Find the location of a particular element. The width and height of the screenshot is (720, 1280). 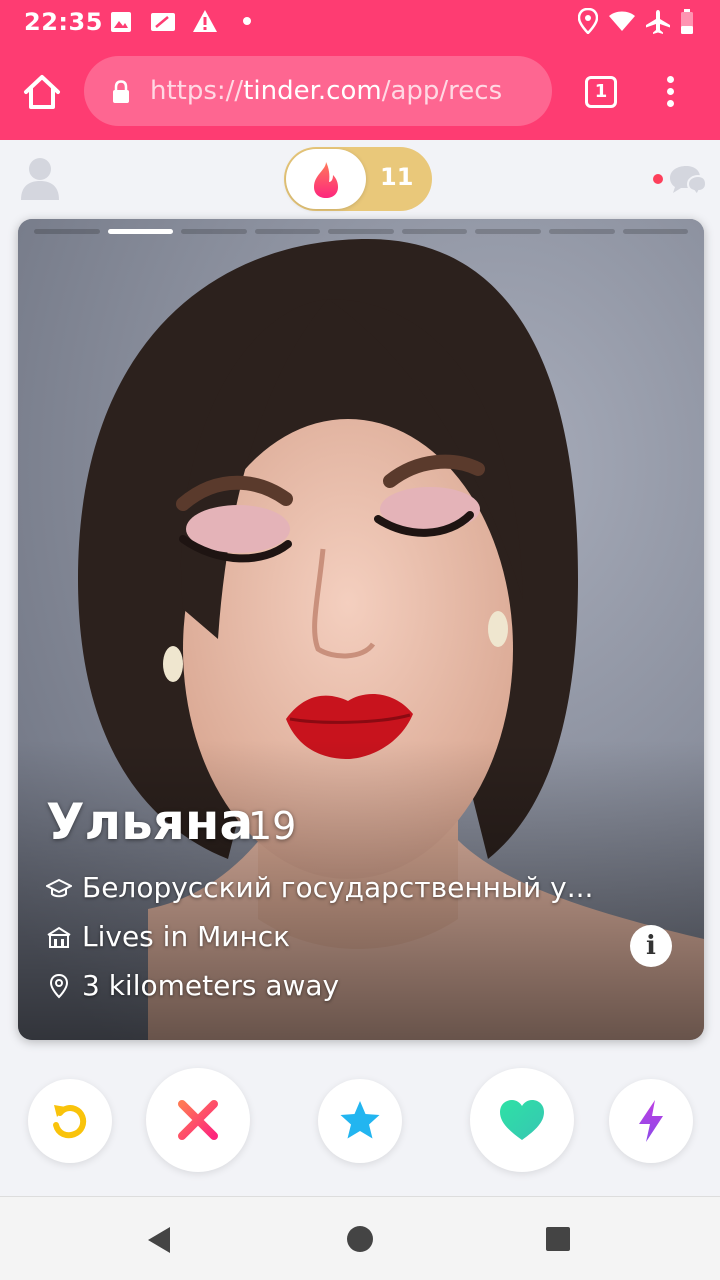

nope-icon is located at coordinates (198, 1120).